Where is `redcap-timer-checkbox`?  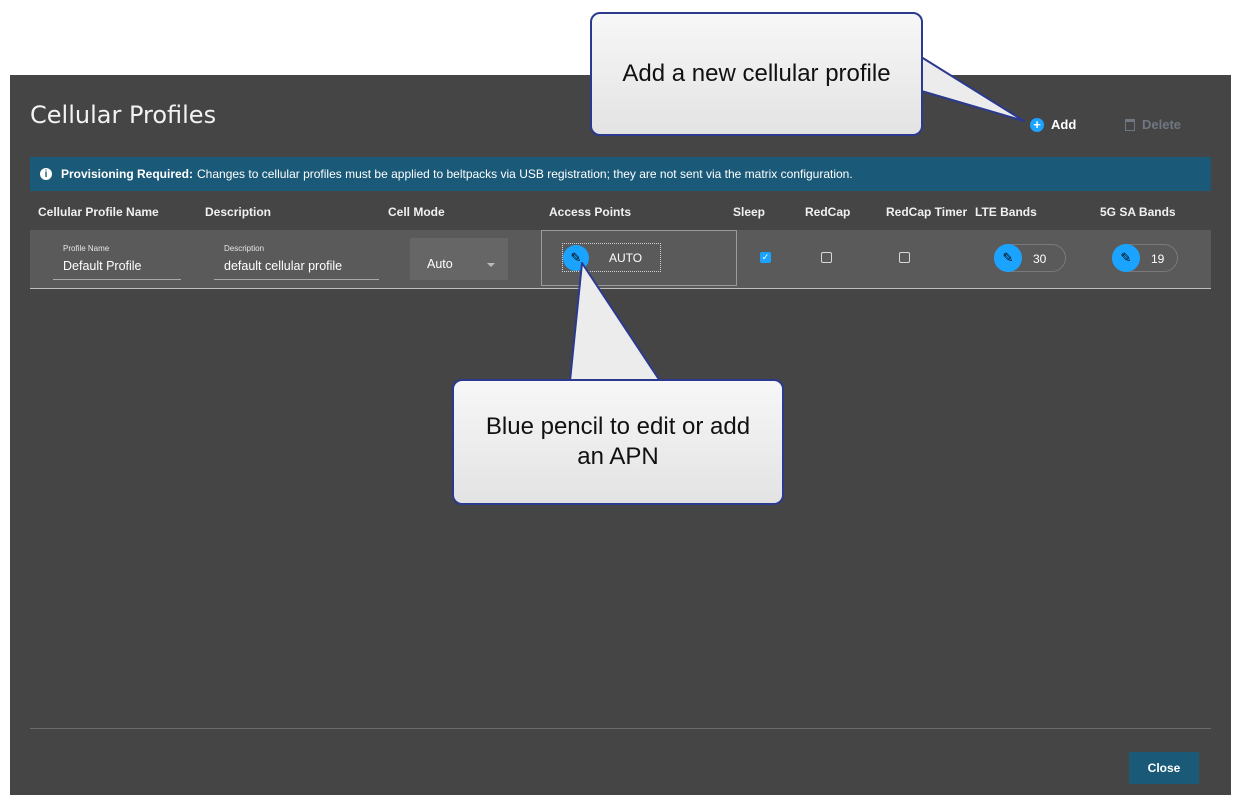
redcap-timer-checkbox is located at coordinates (904, 257).